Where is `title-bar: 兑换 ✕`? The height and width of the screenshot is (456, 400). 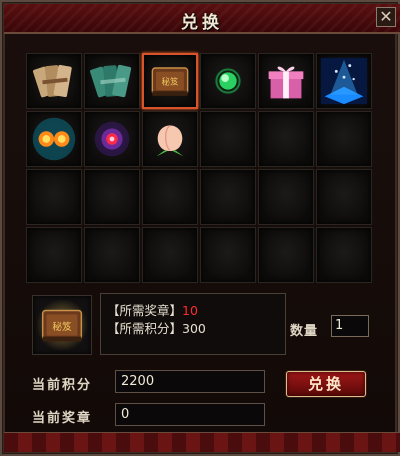 title-bar: 兑换 ✕ is located at coordinates (202, 19).